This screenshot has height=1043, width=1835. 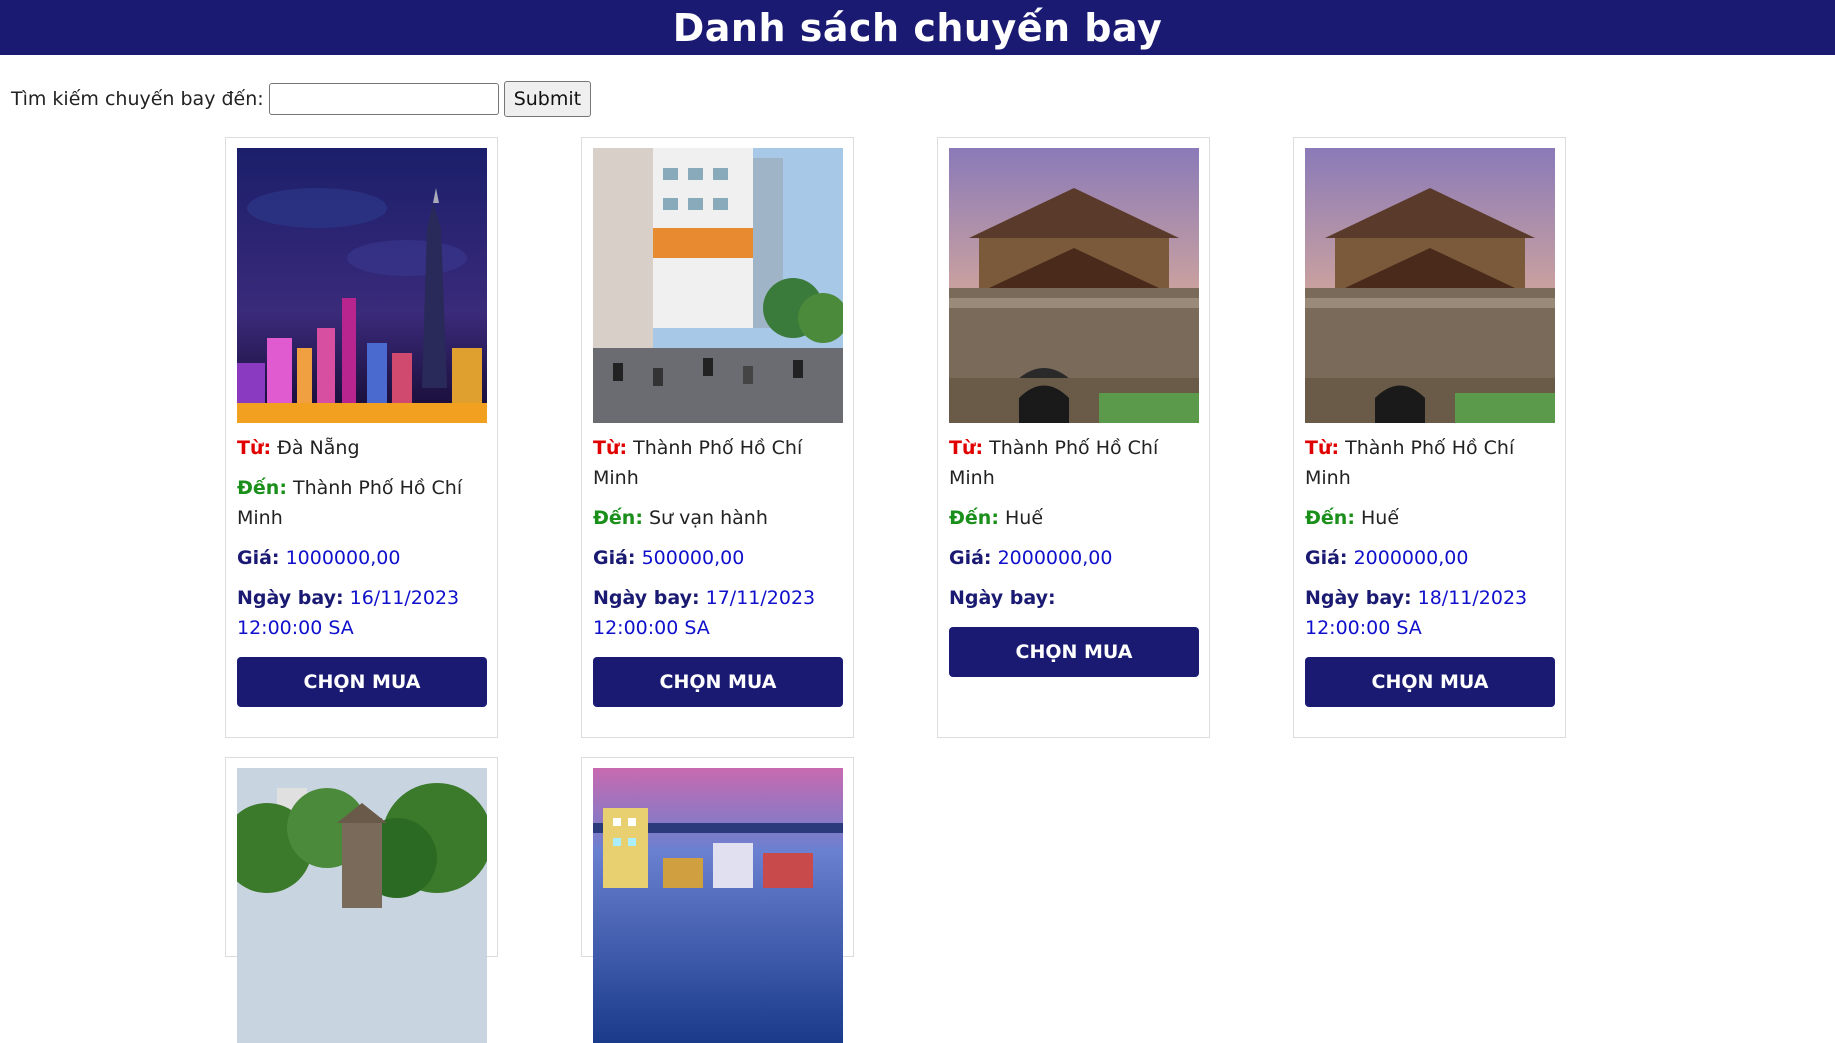 I want to click on search-bar: Tìm kiếm chuyến bay đến: Submit, so click(x=301, y=99).